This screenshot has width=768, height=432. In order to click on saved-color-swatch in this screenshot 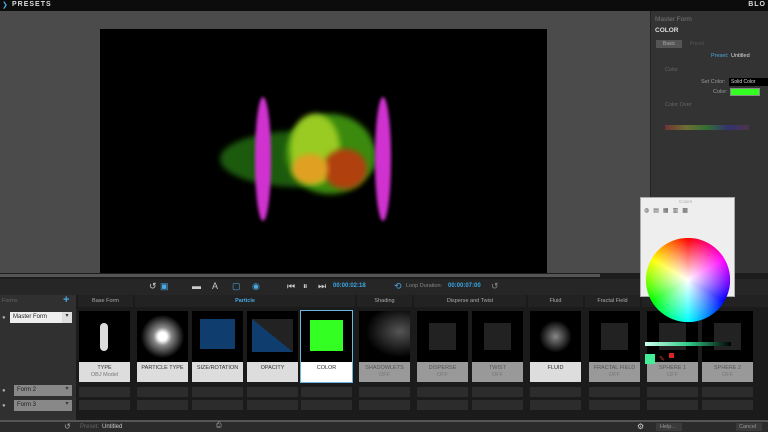, I will do `click(671, 355)`.